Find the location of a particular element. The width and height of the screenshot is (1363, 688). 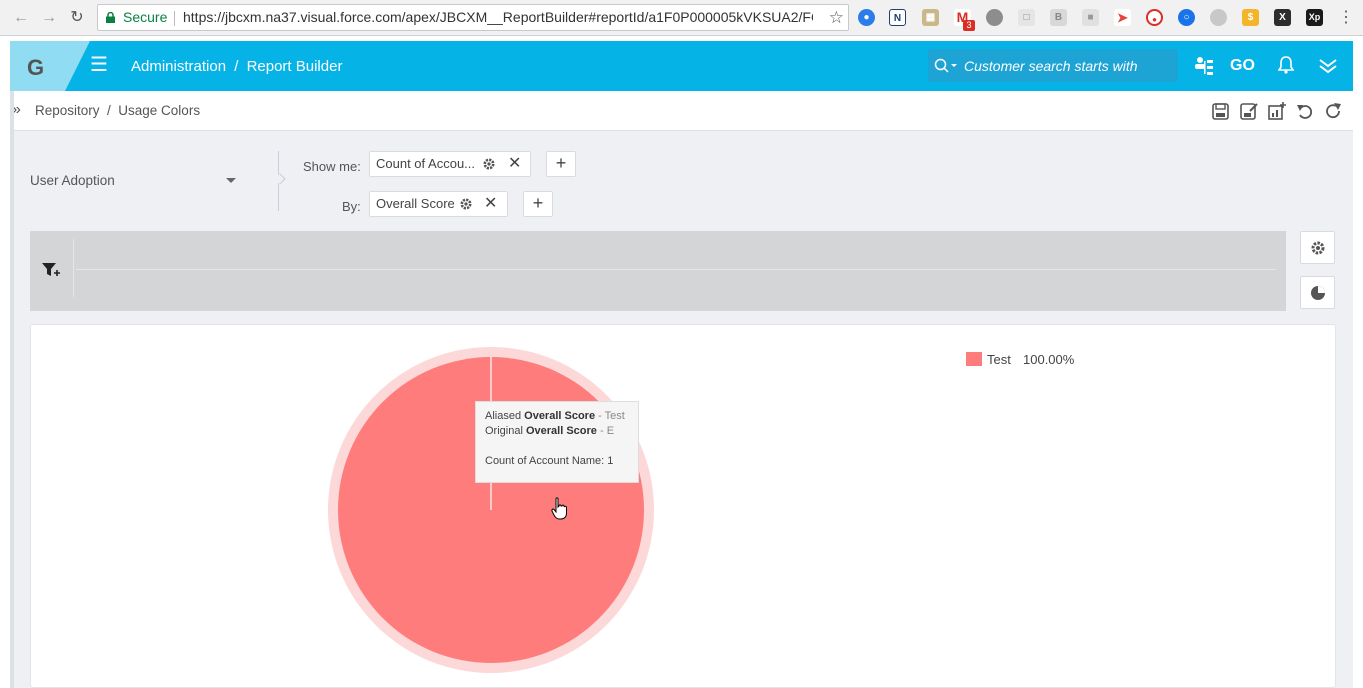

tooltip-aliased-line: Aliased Overall Score - Test is located at coordinates (557, 416).